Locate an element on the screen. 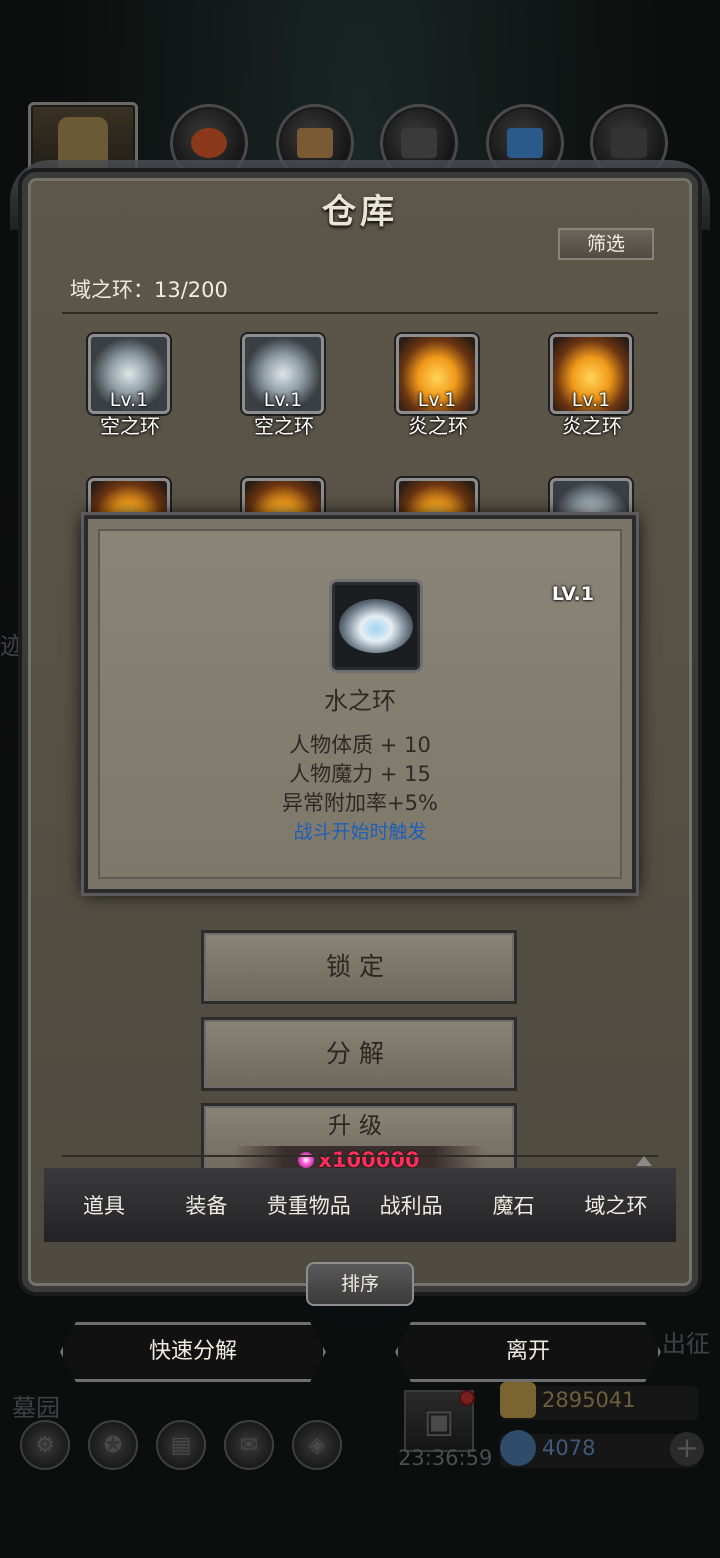 The width and height of the screenshot is (720, 1558). gold-value: 2895041 is located at coordinates (589, 1400).